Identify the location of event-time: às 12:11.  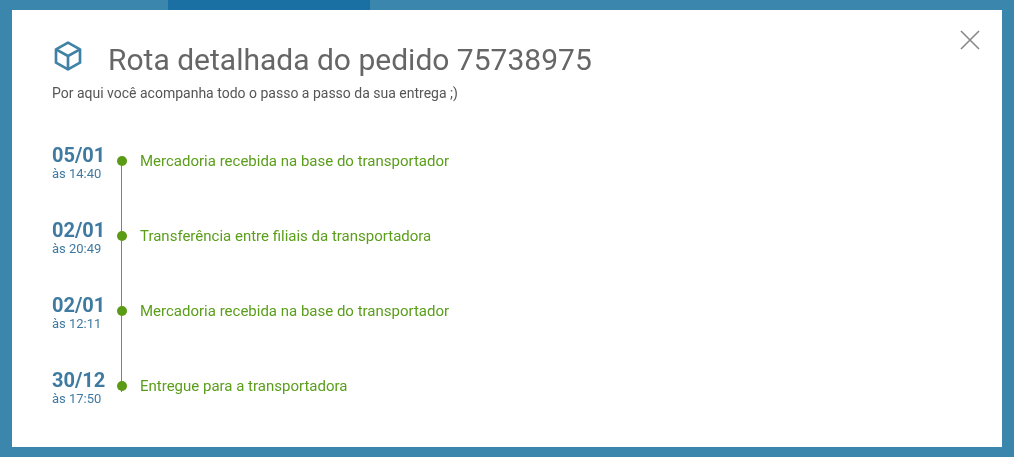
(77, 324).